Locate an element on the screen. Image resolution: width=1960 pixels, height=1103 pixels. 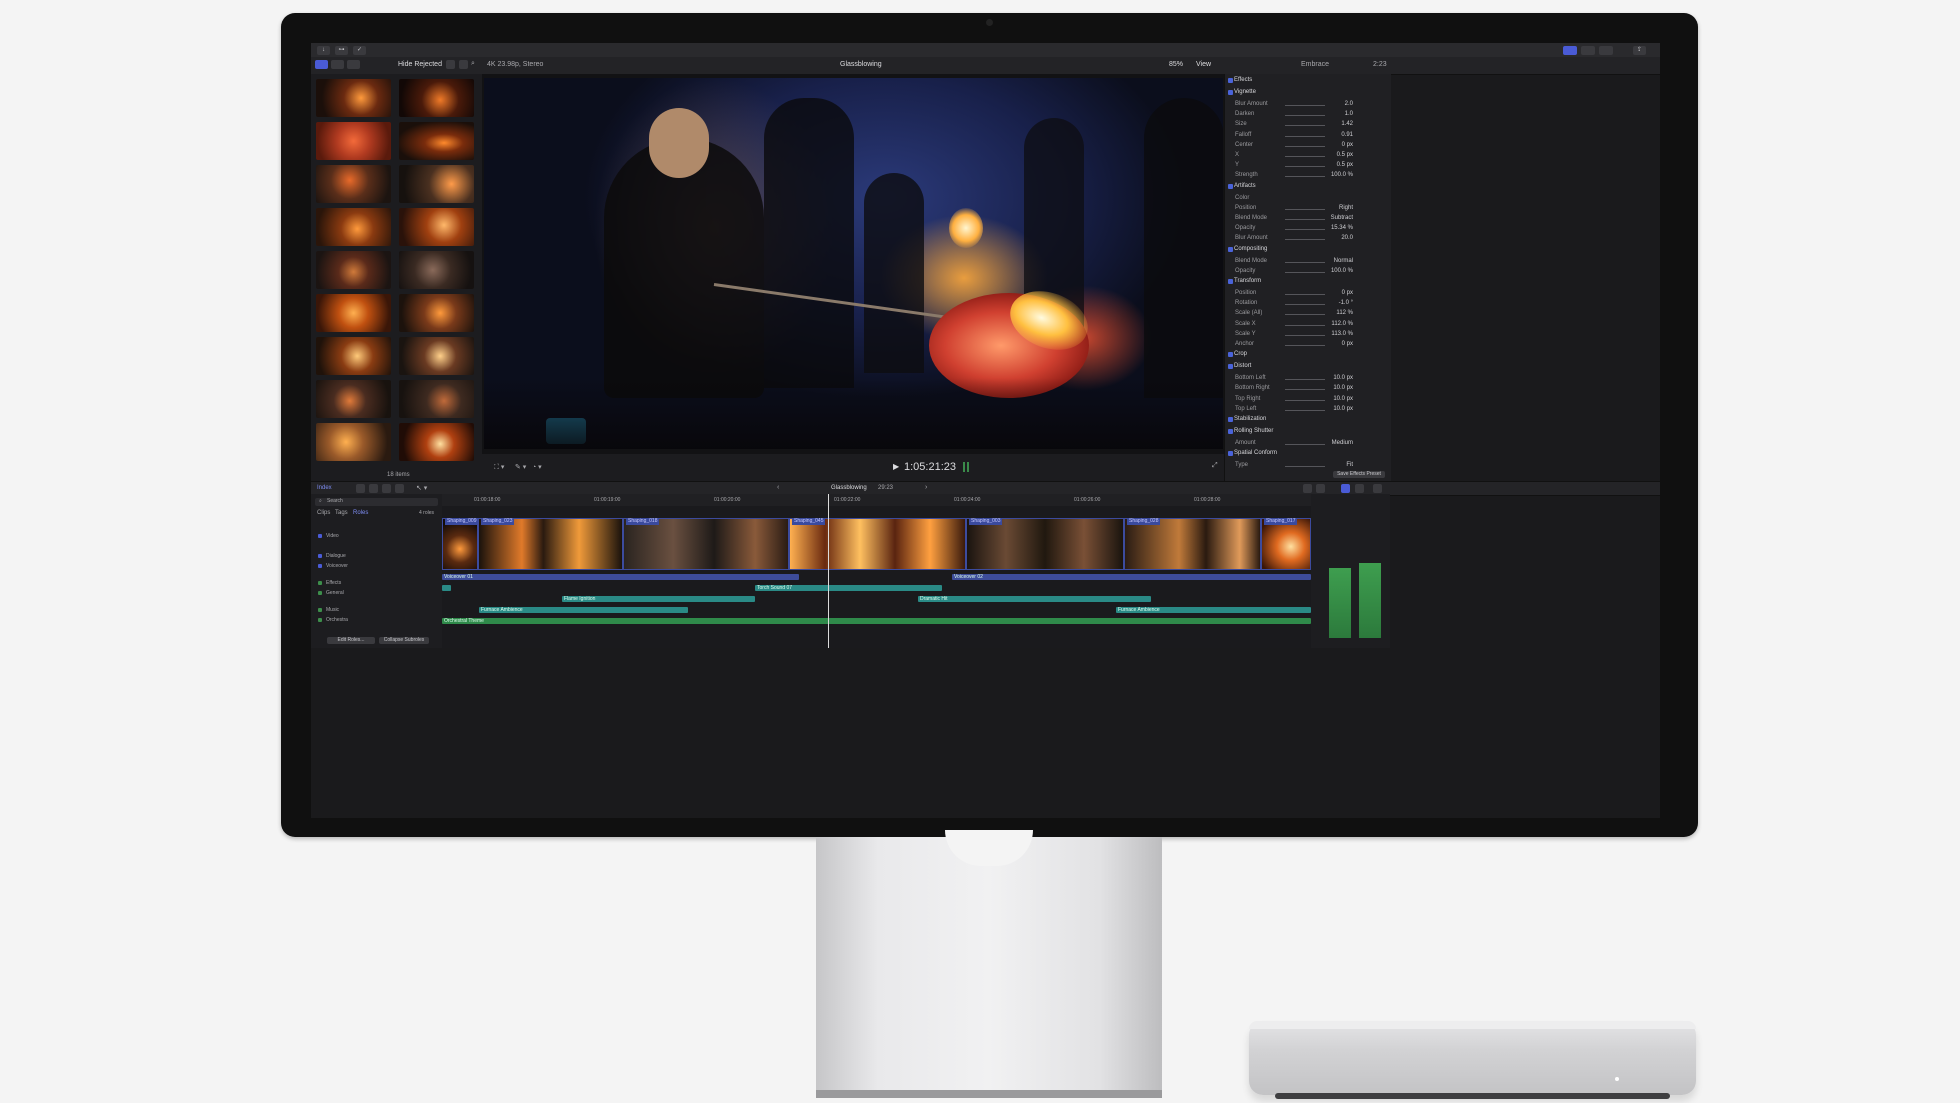
inspector-row: Bottom Left 10.0 px is located at coordinates (1308, 380).